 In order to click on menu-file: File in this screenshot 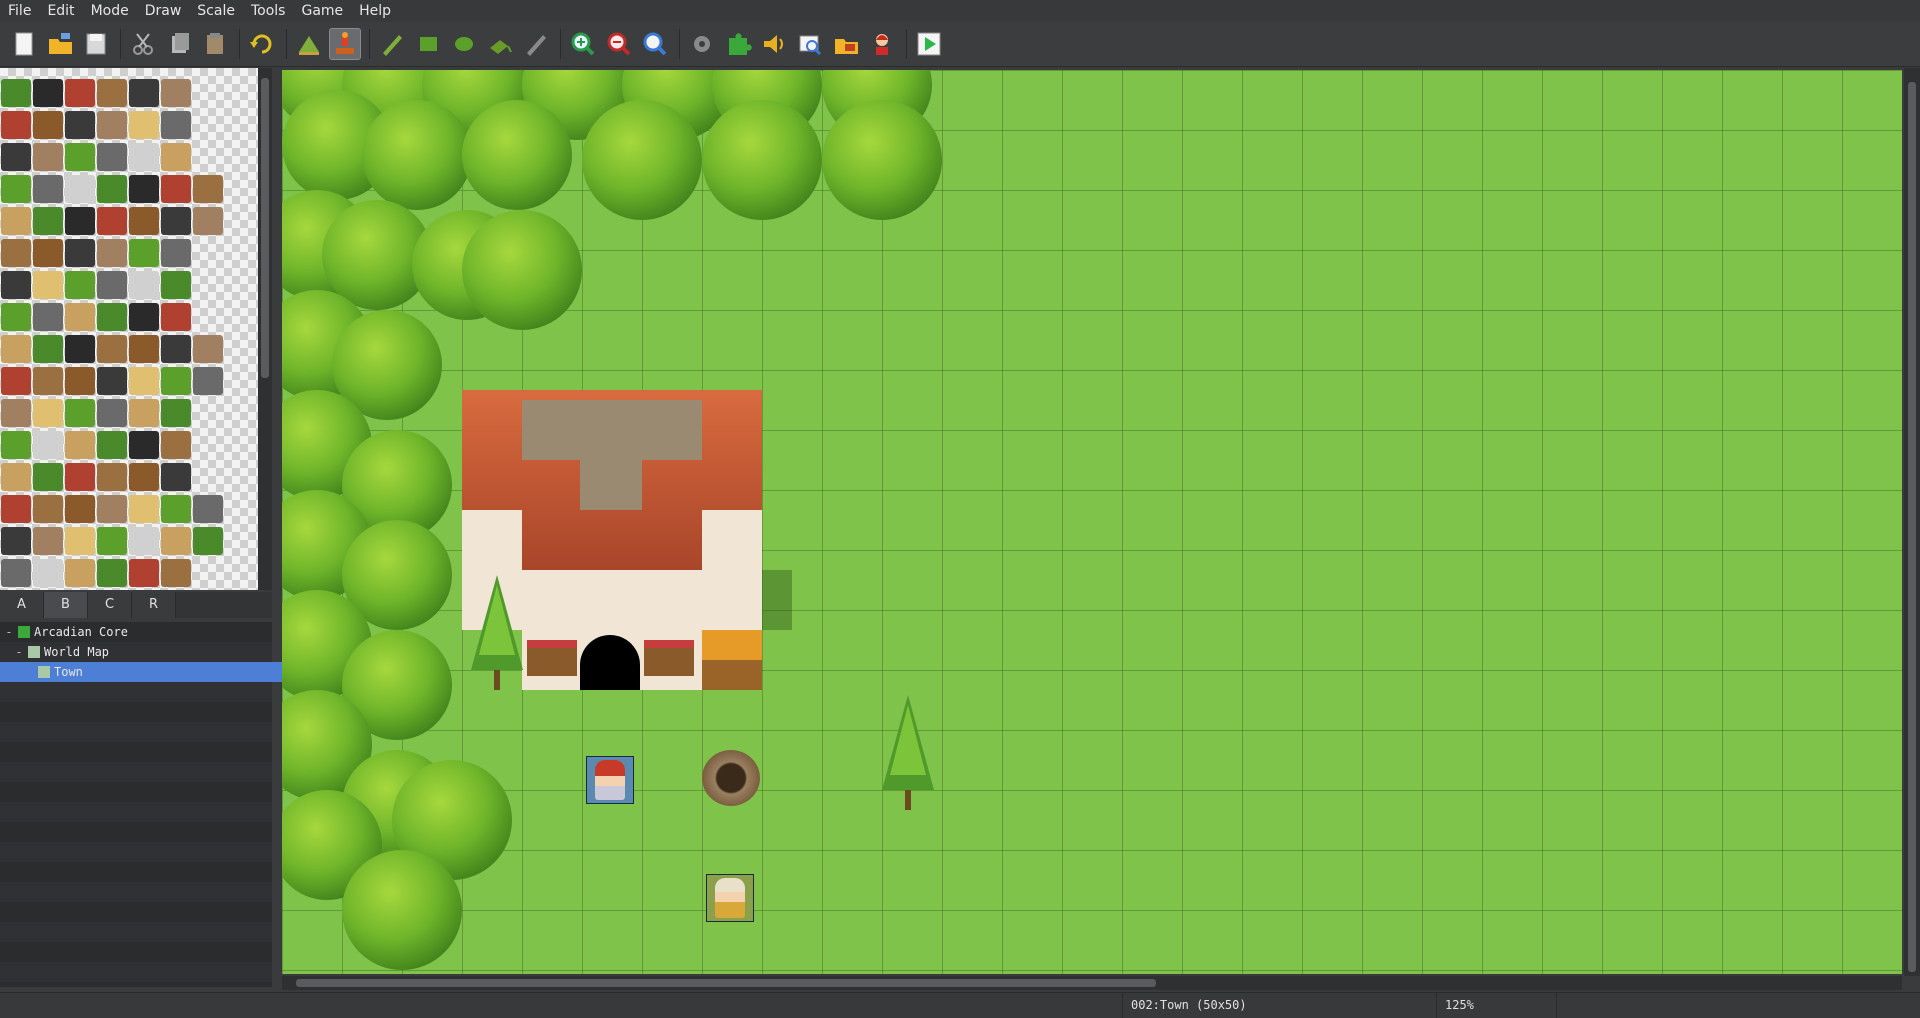, I will do `click(19, 11)`.